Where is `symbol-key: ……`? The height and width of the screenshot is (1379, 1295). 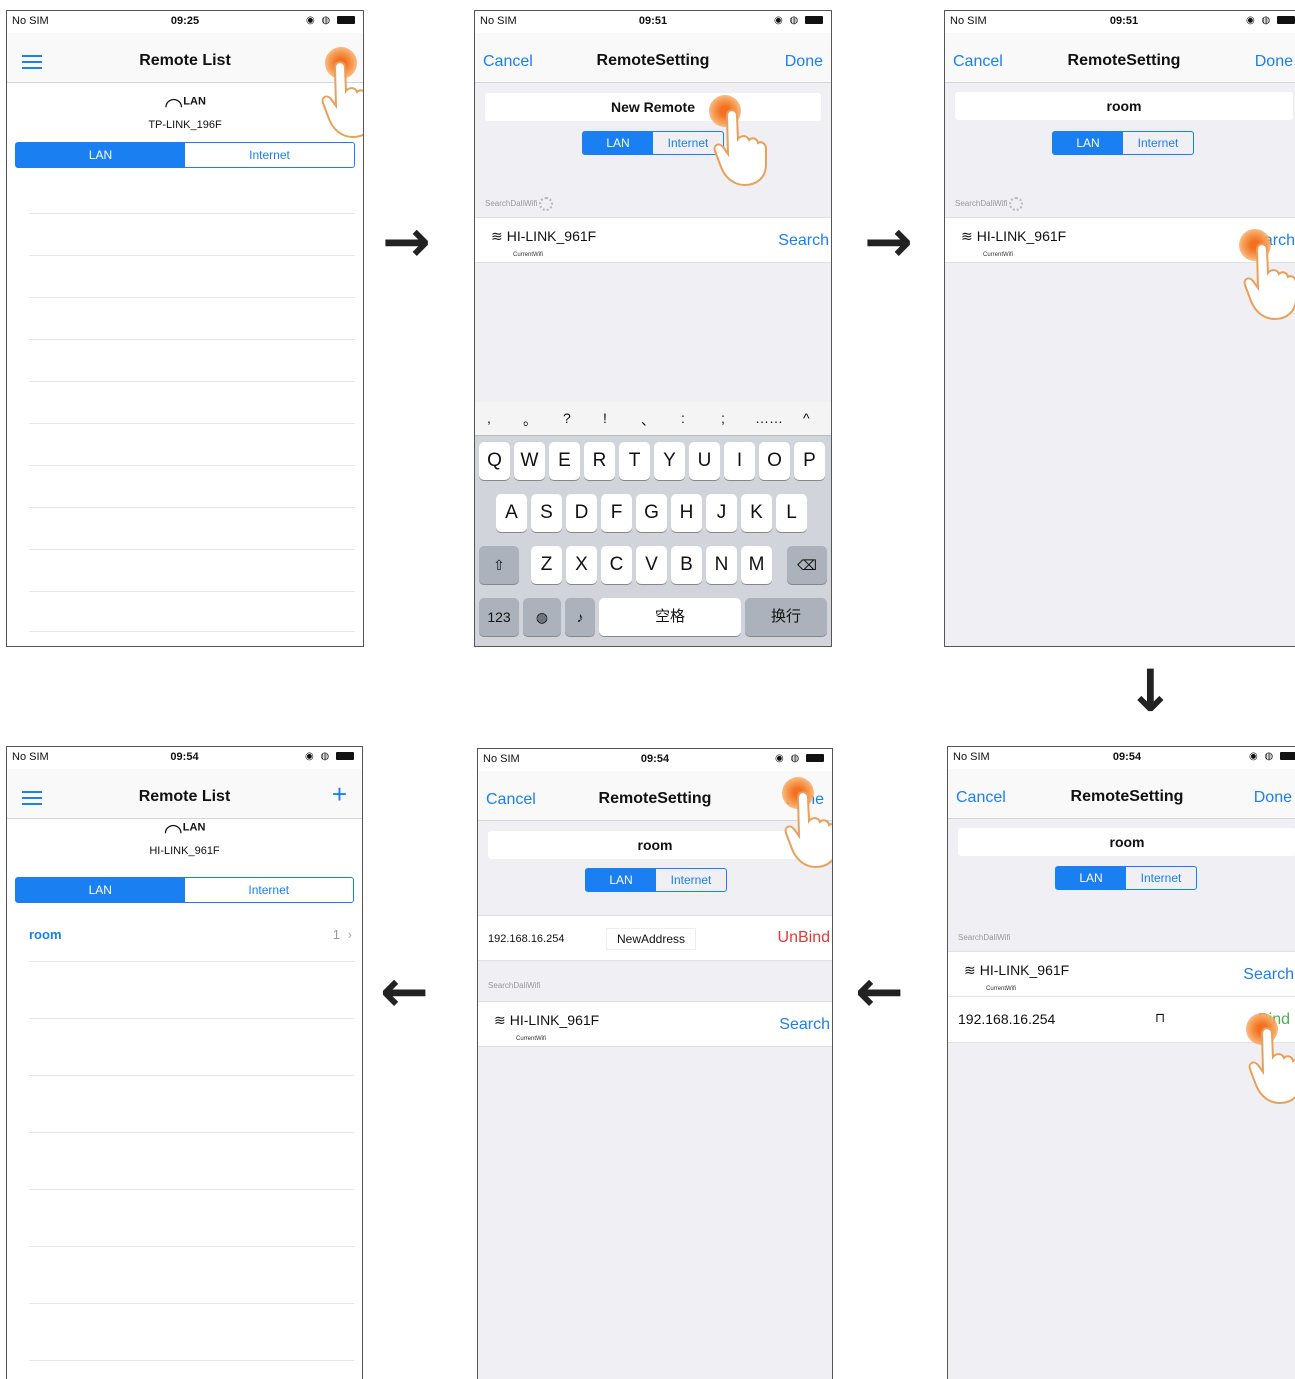
symbol-key: …… is located at coordinates (769, 418).